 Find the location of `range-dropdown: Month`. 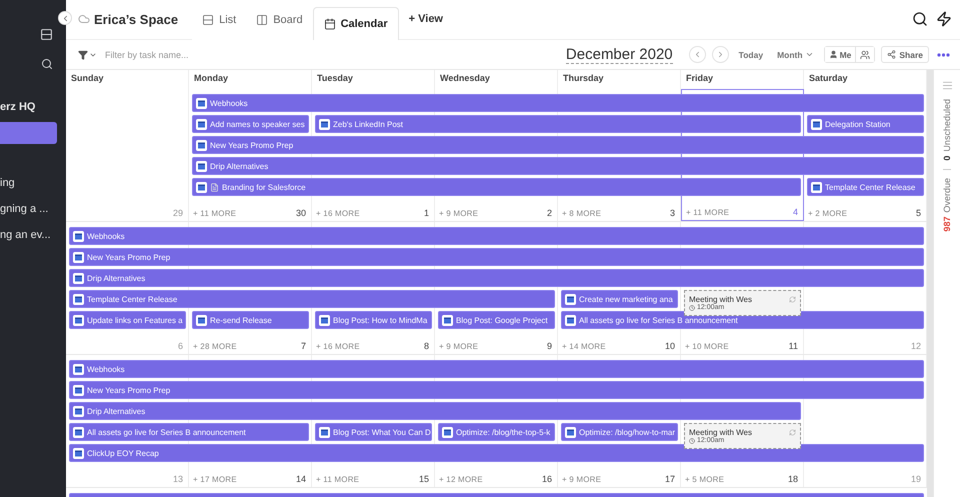

range-dropdown: Month is located at coordinates (795, 55).